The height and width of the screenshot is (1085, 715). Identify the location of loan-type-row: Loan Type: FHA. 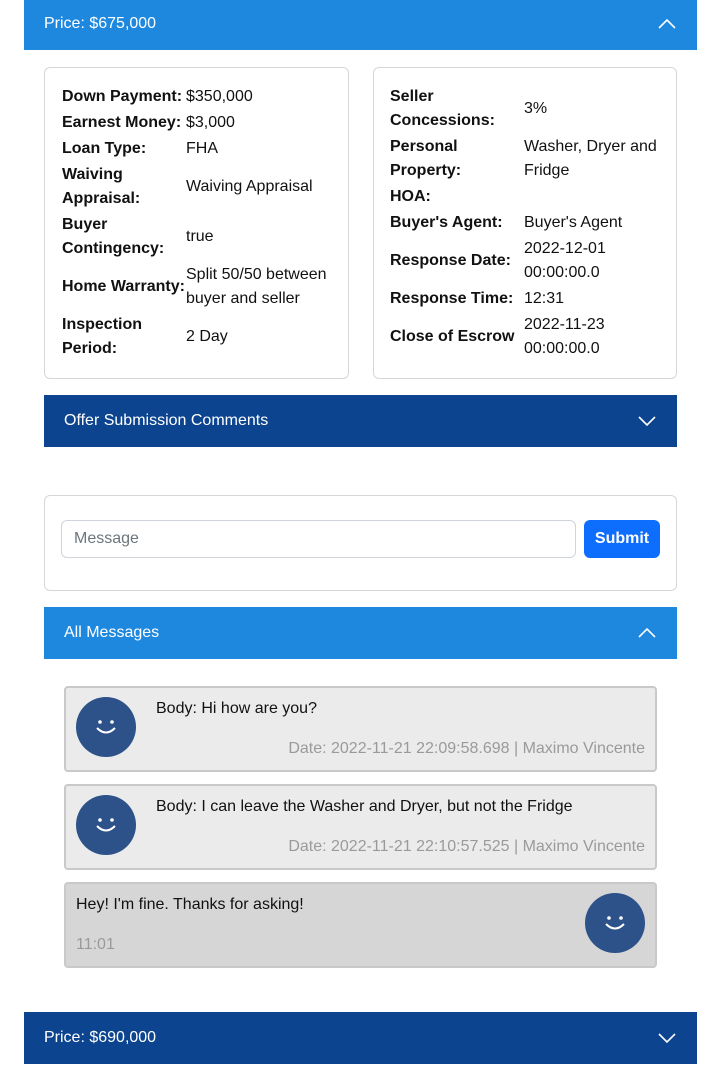
(140, 148).